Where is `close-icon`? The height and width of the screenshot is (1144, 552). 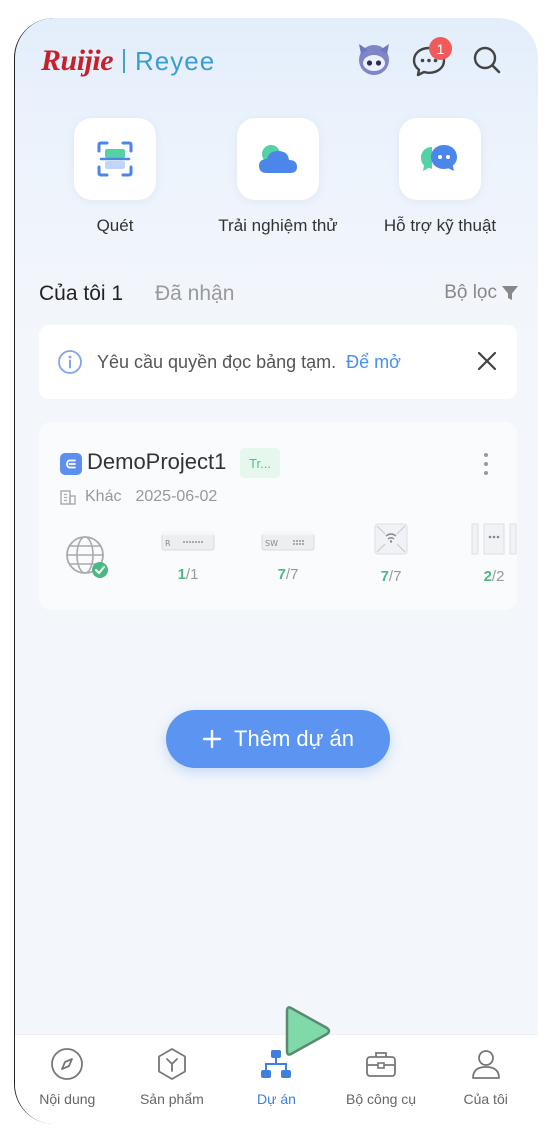
close-icon is located at coordinates (487, 361).